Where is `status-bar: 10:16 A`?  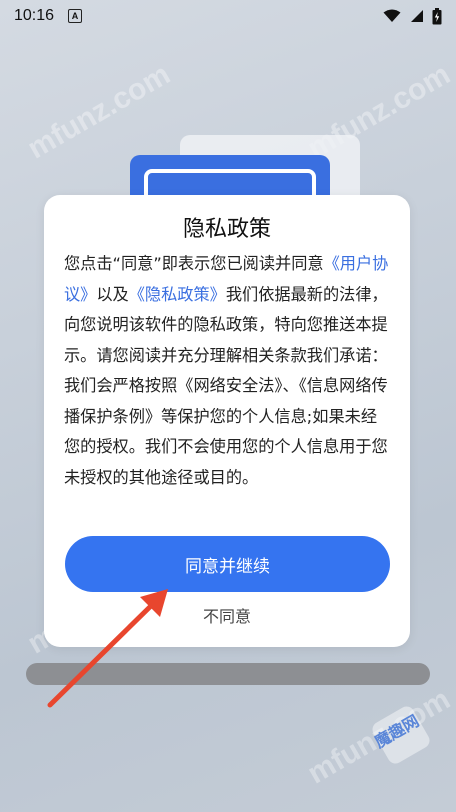
status-bar: 10:16 A is located at coordinates (228, 16).